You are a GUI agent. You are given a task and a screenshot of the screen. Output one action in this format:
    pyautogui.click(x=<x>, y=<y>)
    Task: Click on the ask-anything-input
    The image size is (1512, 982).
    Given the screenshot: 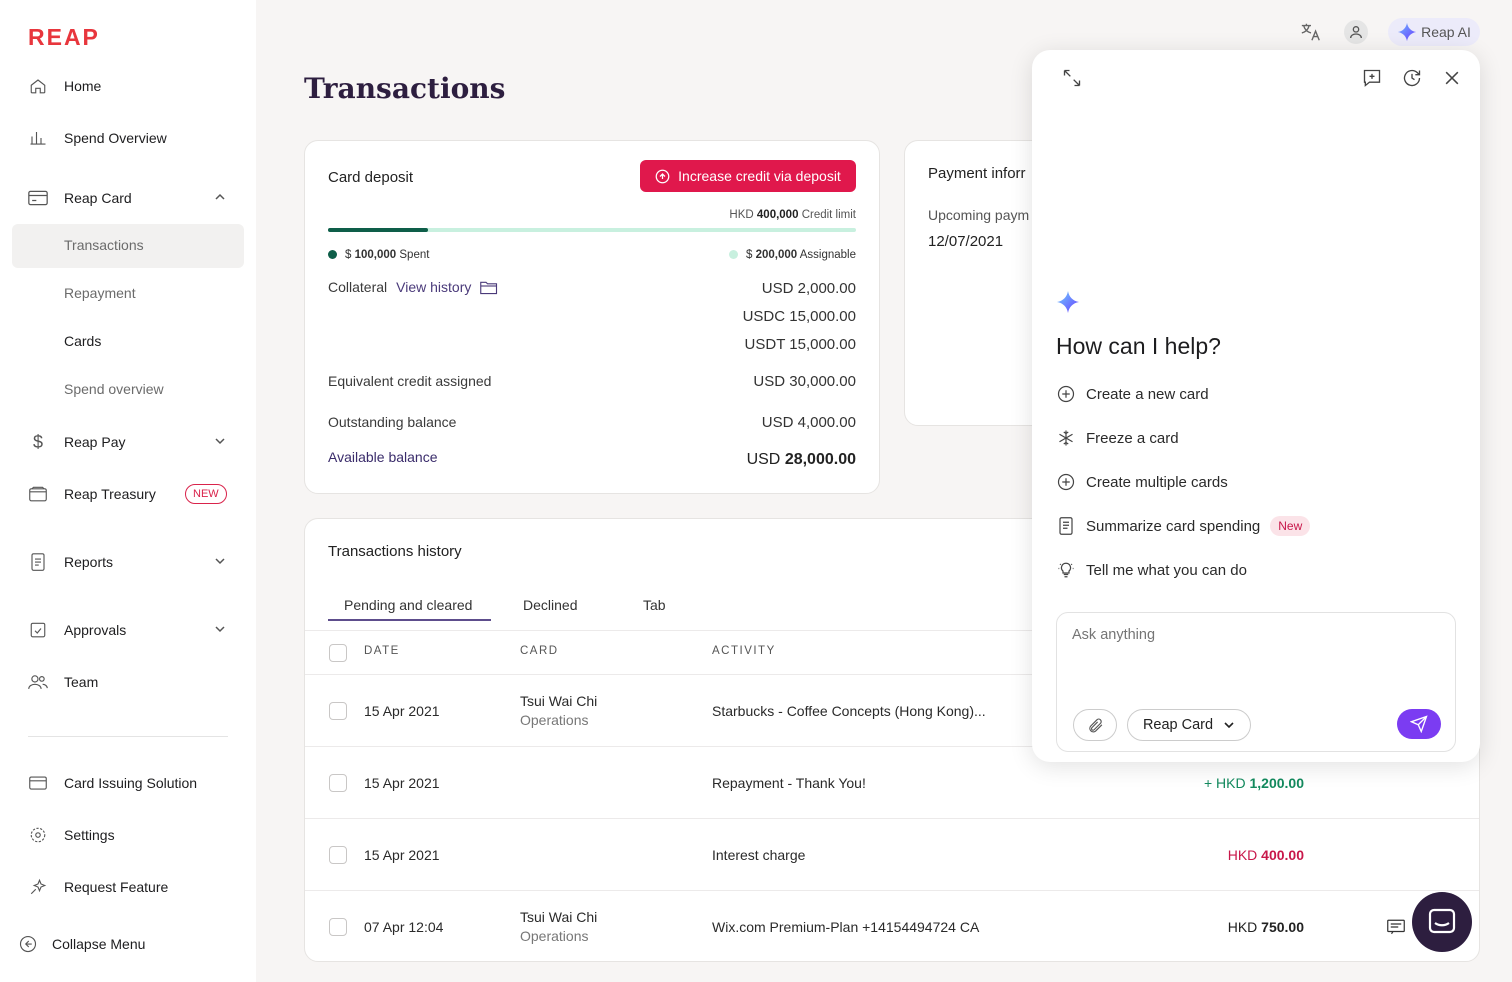 What is the action you would take?
    pyautogui.click(x=1257, y=647)
    